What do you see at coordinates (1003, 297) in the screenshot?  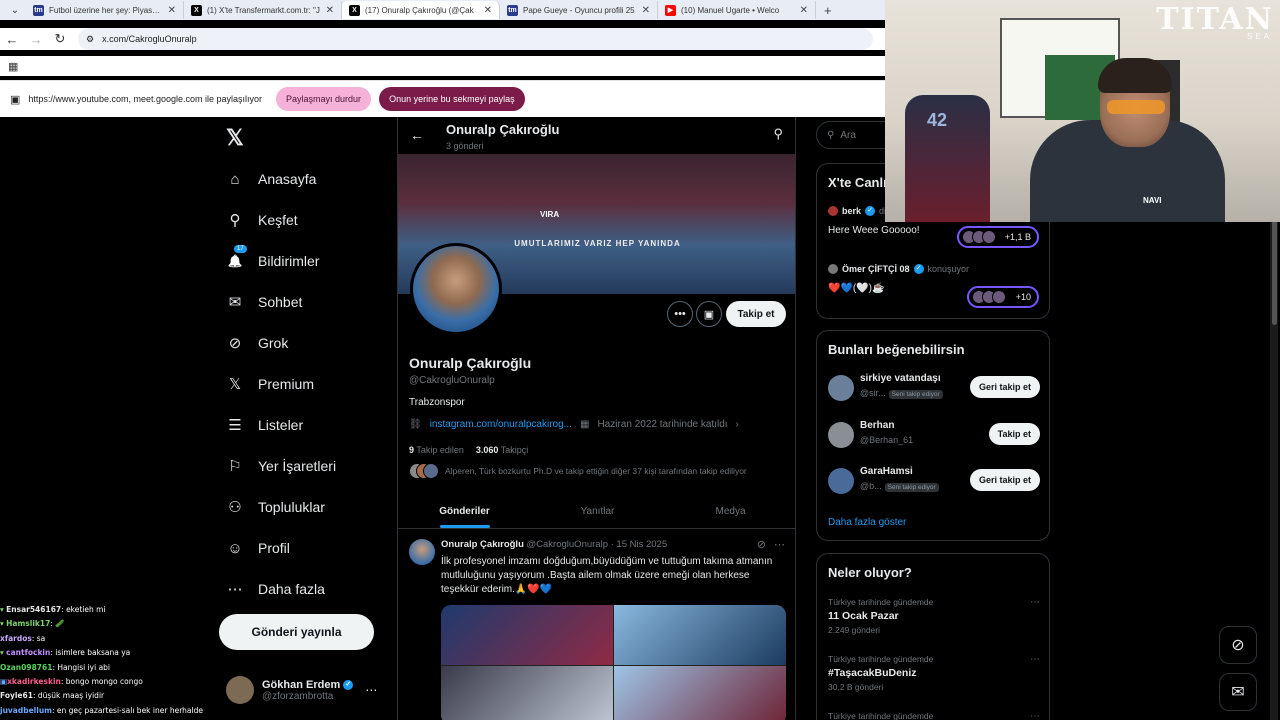 I see `live-listeners-pill: +10` at bounding box center [1003, 297].